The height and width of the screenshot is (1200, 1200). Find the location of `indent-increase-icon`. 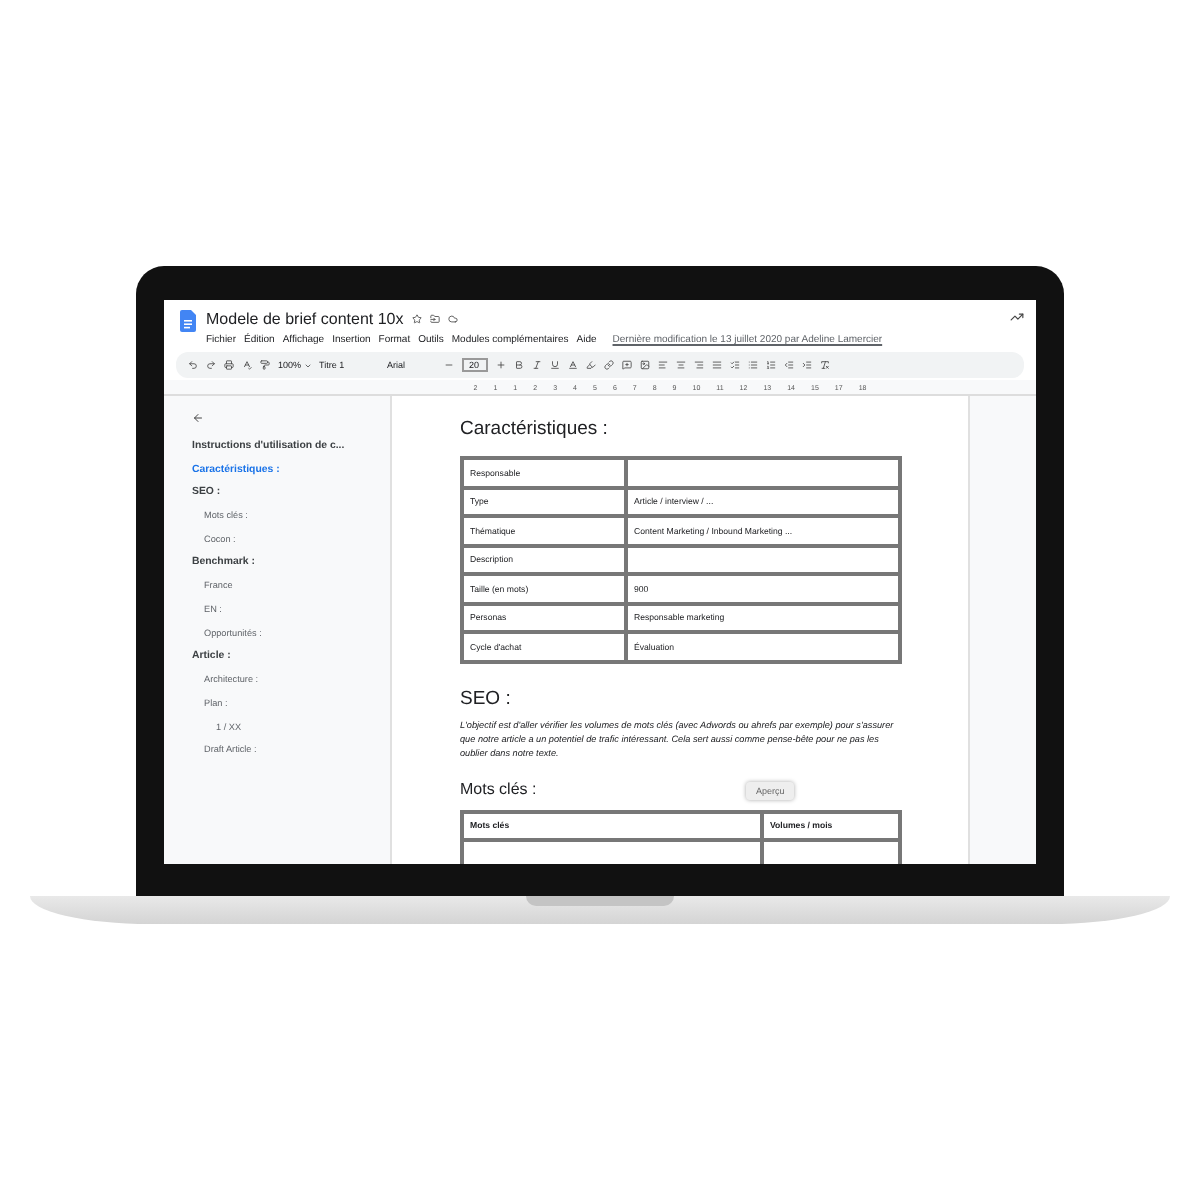

indent-increase-icon is located at coordinates (806, 365).